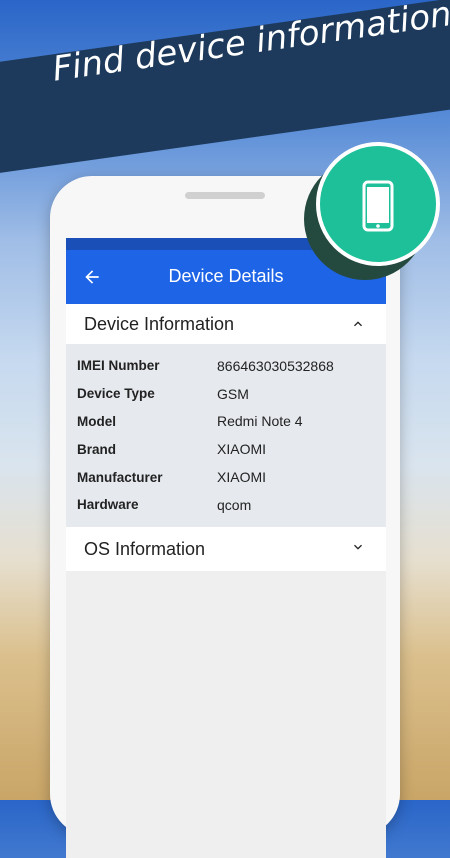 The image size is (450, 858). Describe the element at coordinates (358, 324) in the screenshot. I see `chevron-up-icon` at that location.